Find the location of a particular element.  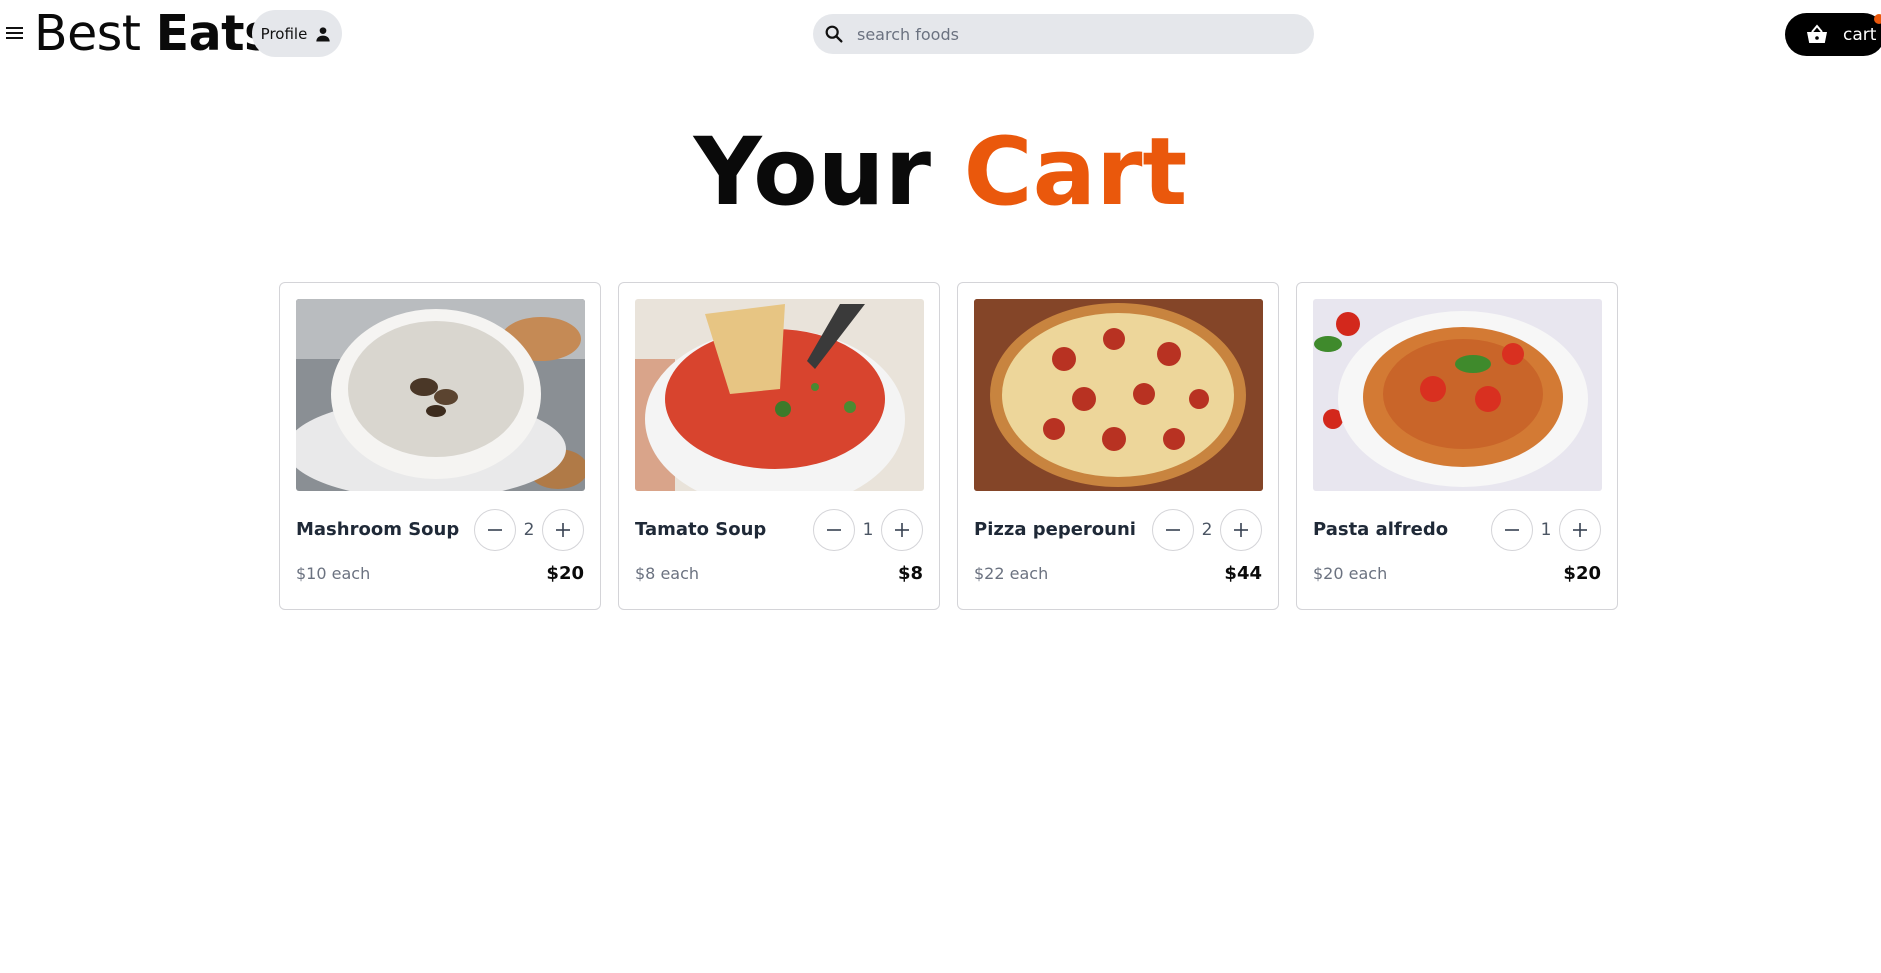

page-title-main: Your is located at coordinates (812, 172).